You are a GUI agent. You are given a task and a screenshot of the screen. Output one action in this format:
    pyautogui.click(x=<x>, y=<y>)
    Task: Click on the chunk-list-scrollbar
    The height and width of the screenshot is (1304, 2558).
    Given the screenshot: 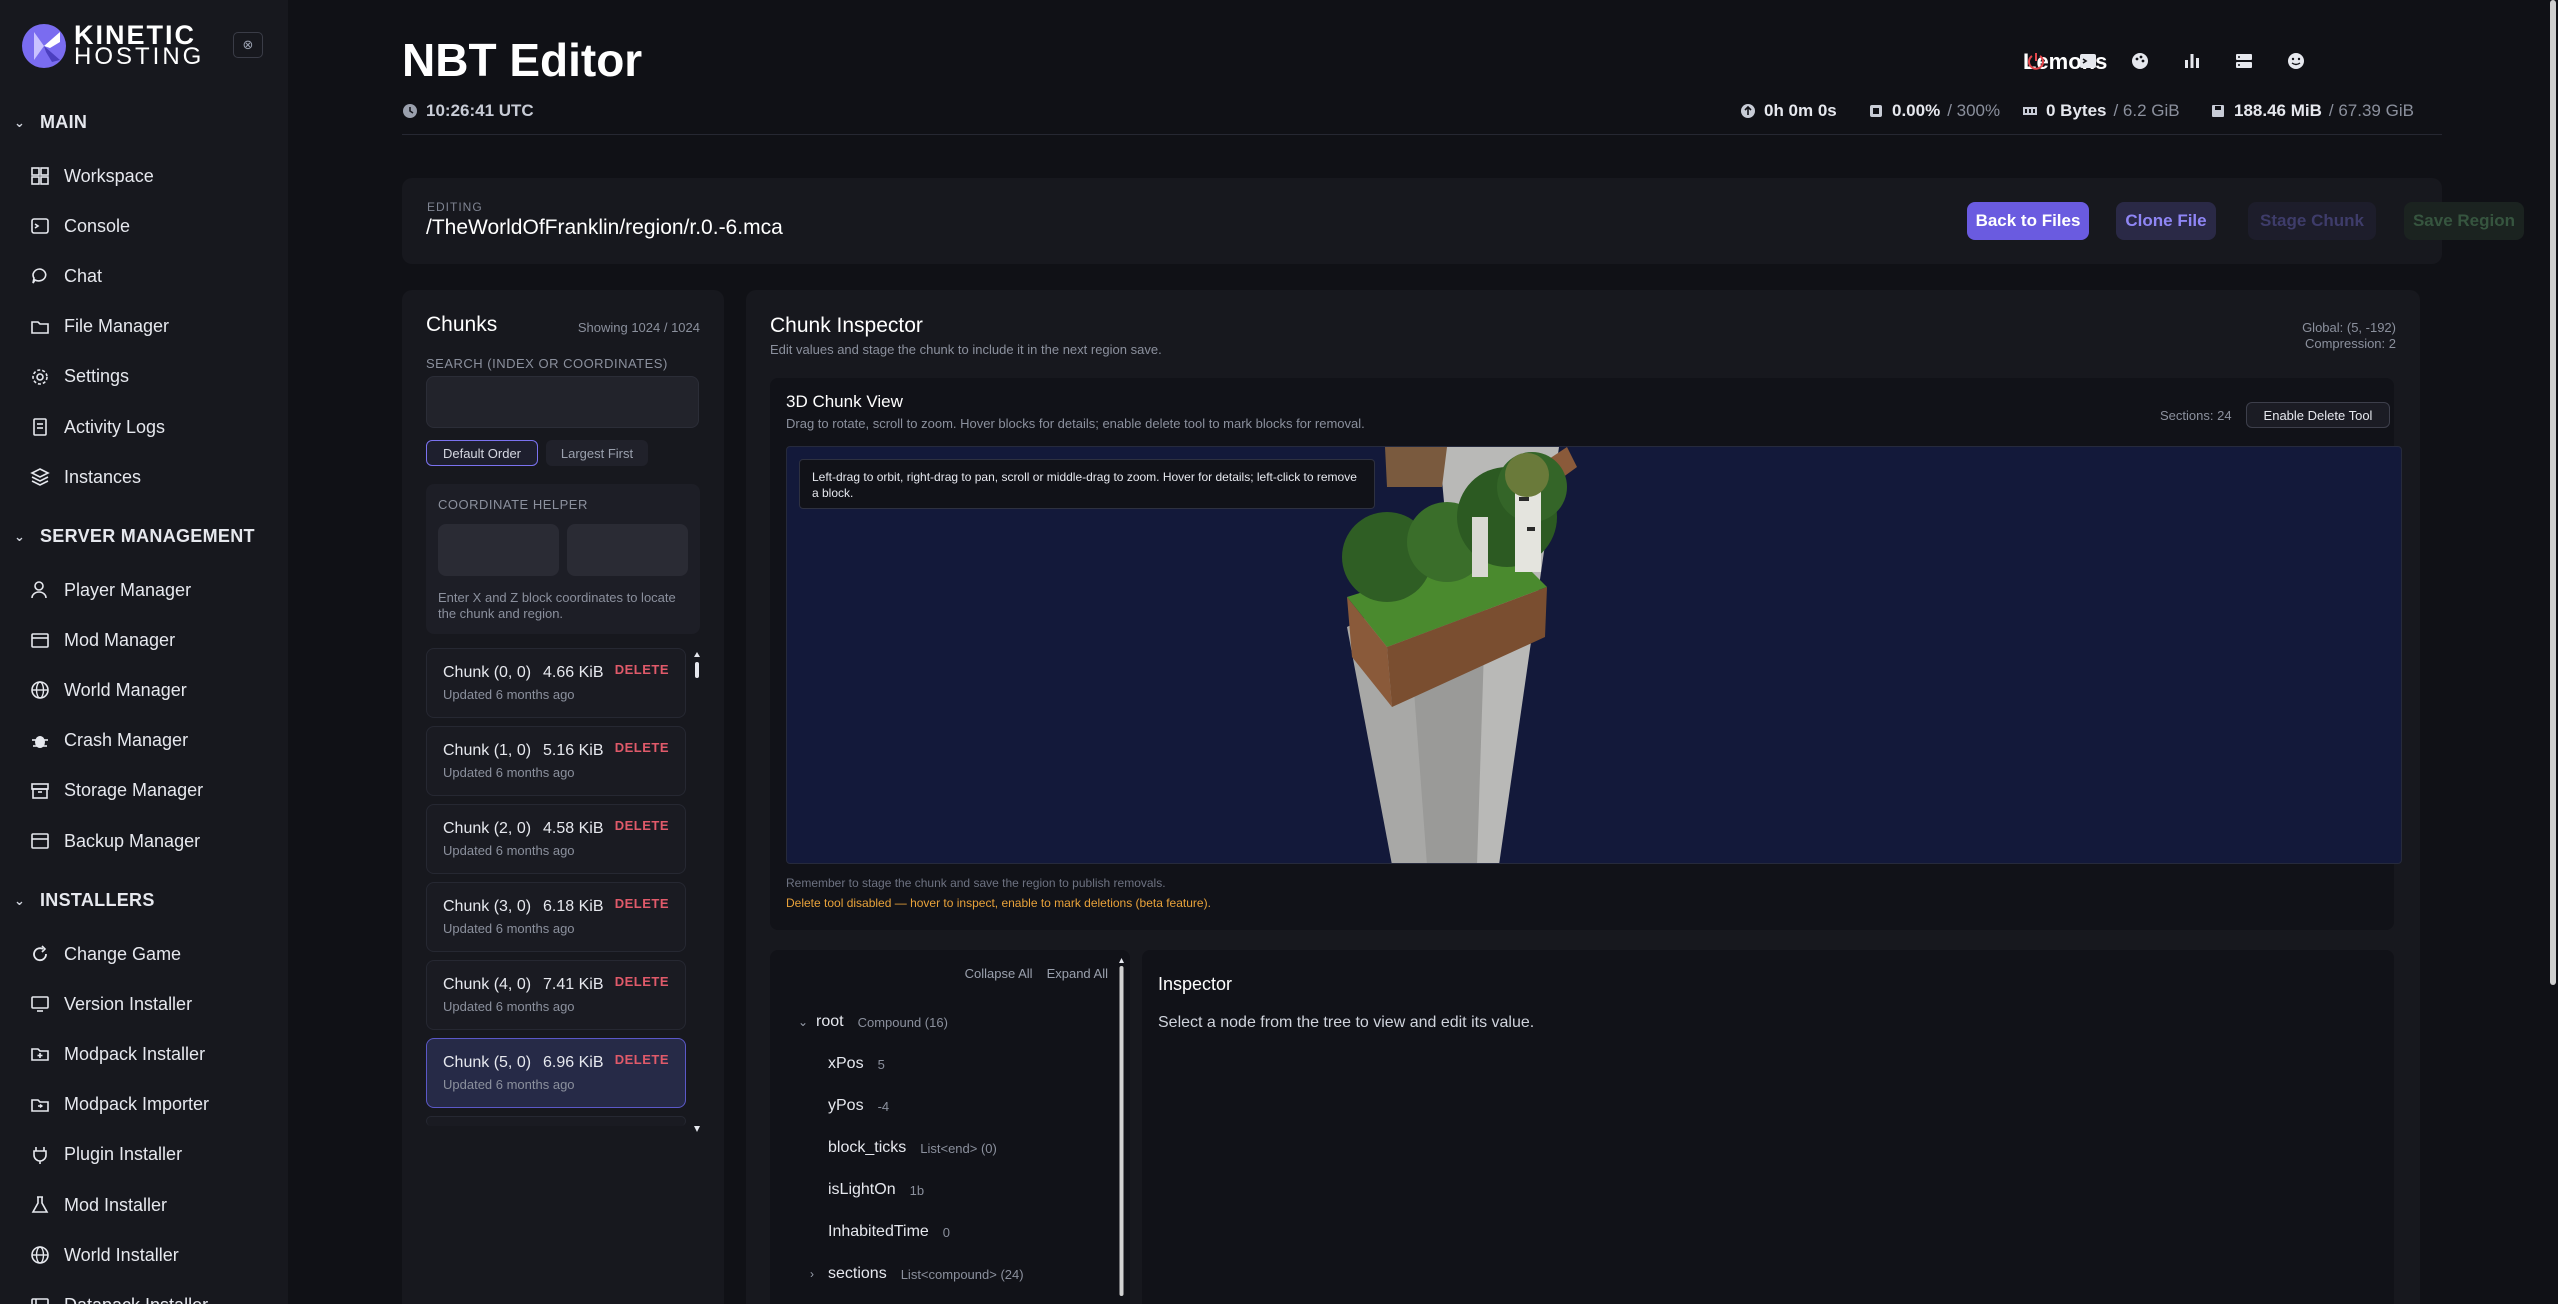 What is the action you would take?
    pyautogui.click(x=697, y=892)
    